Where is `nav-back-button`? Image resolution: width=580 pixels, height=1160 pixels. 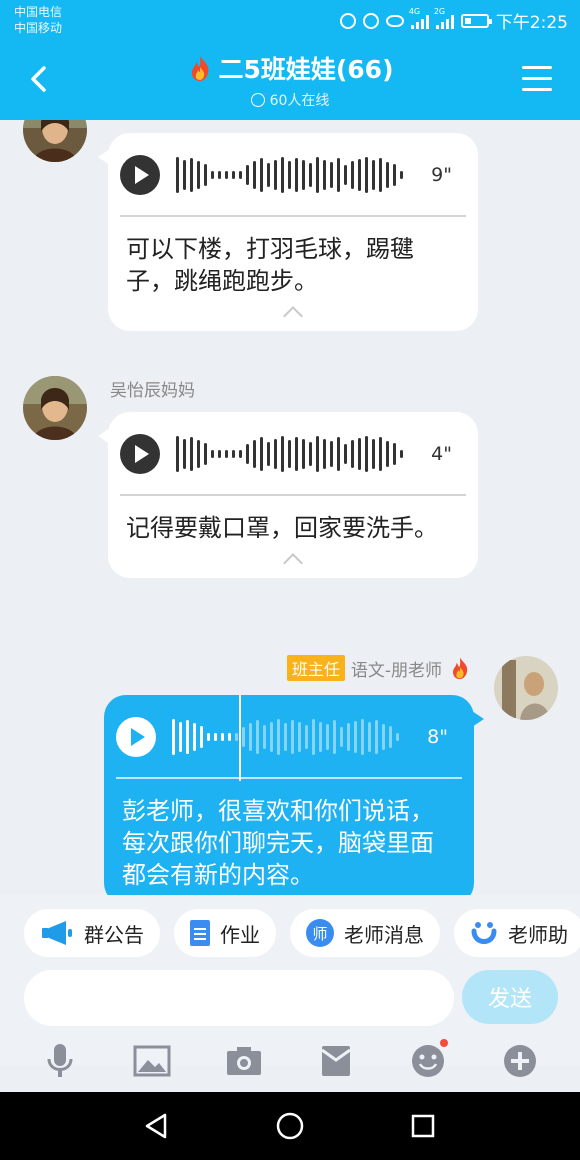
nav-back-button is located at coordinates (157, 1126).